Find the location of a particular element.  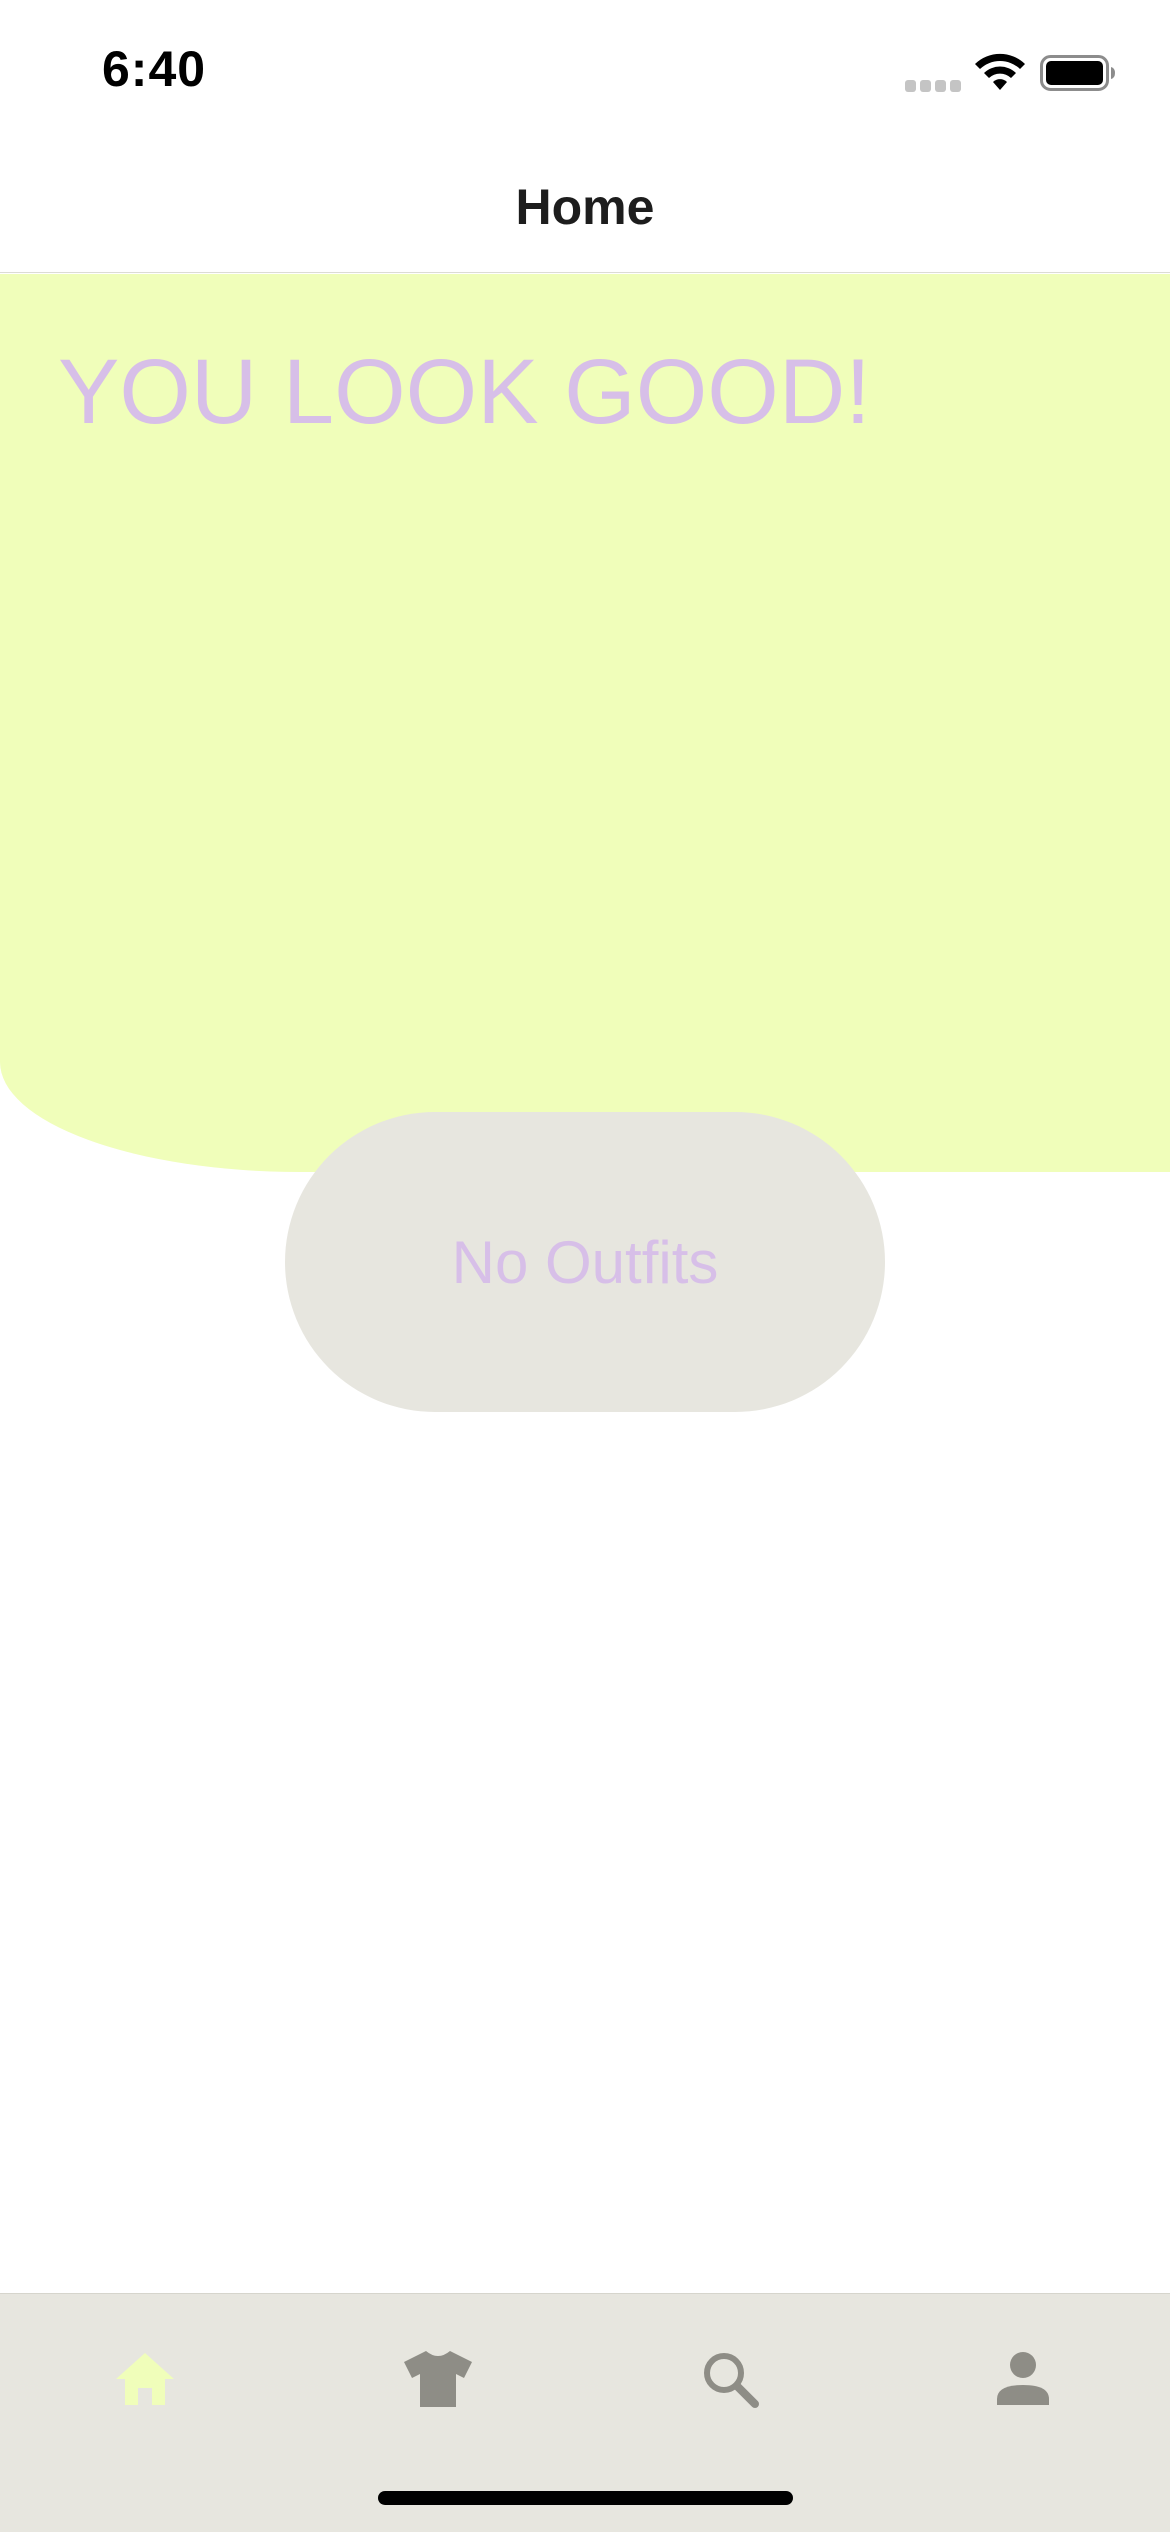

navigation-bar: Home is located at coordinates (585, 206).